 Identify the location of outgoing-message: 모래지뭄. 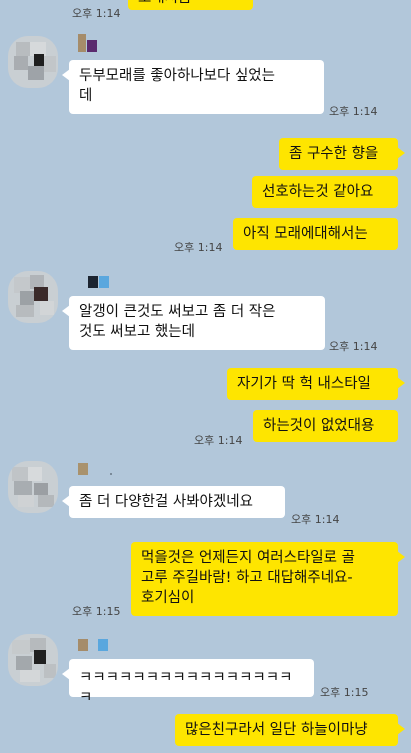
(190, 5).